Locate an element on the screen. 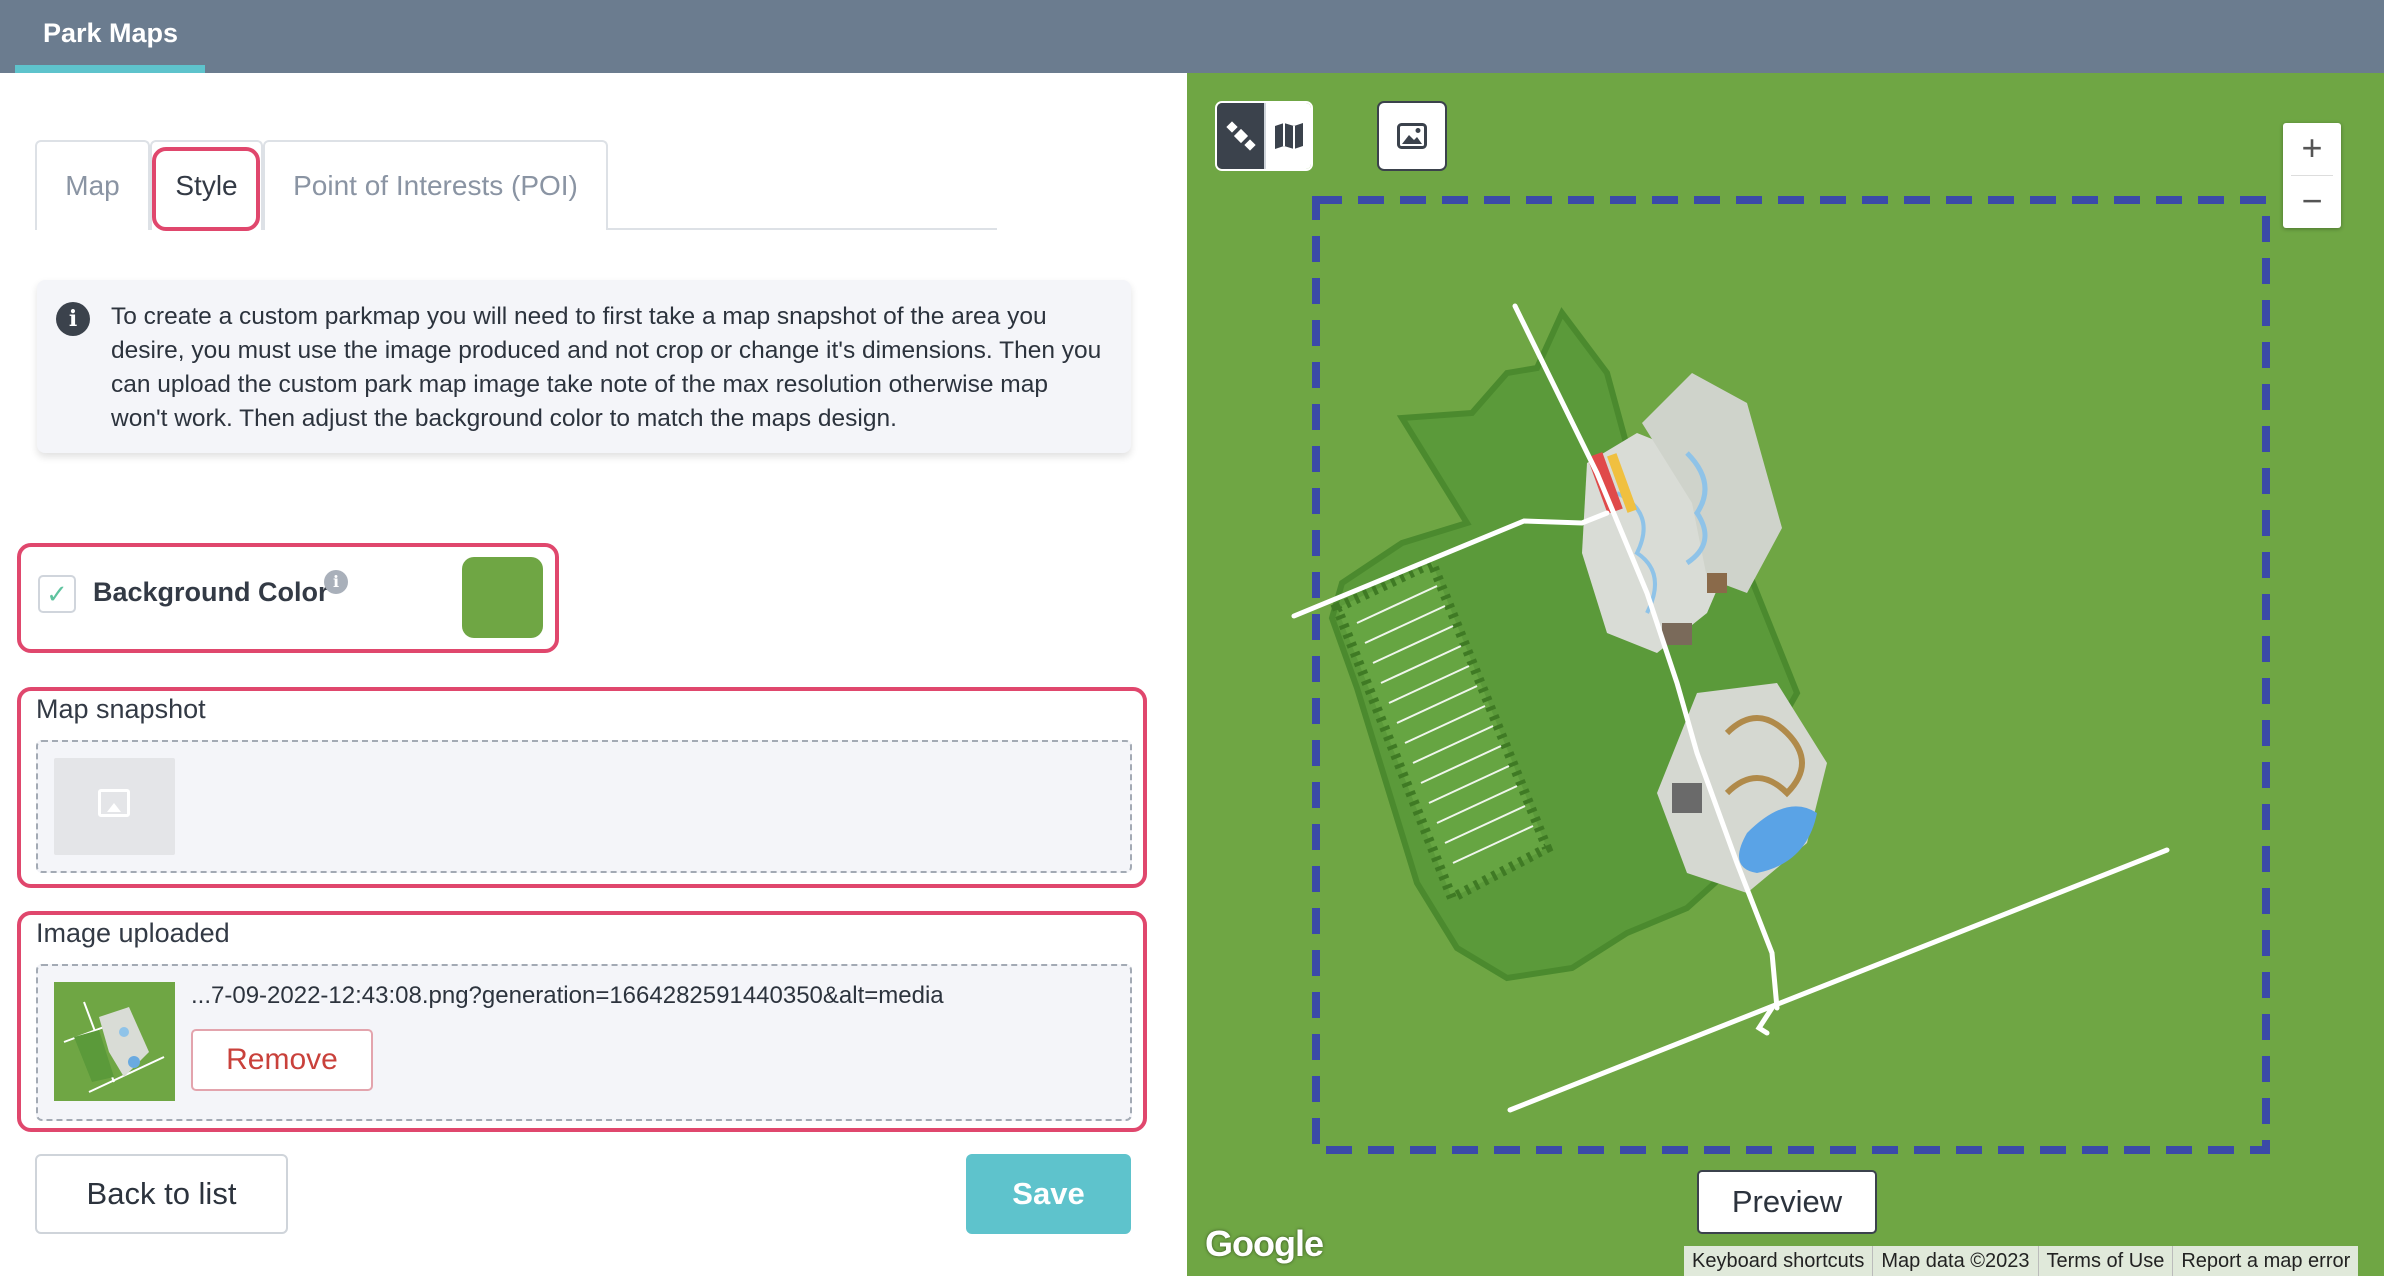 This screenshot has width=2384, height=1276. active-tab-indicator is located at coordinates (110, 69).